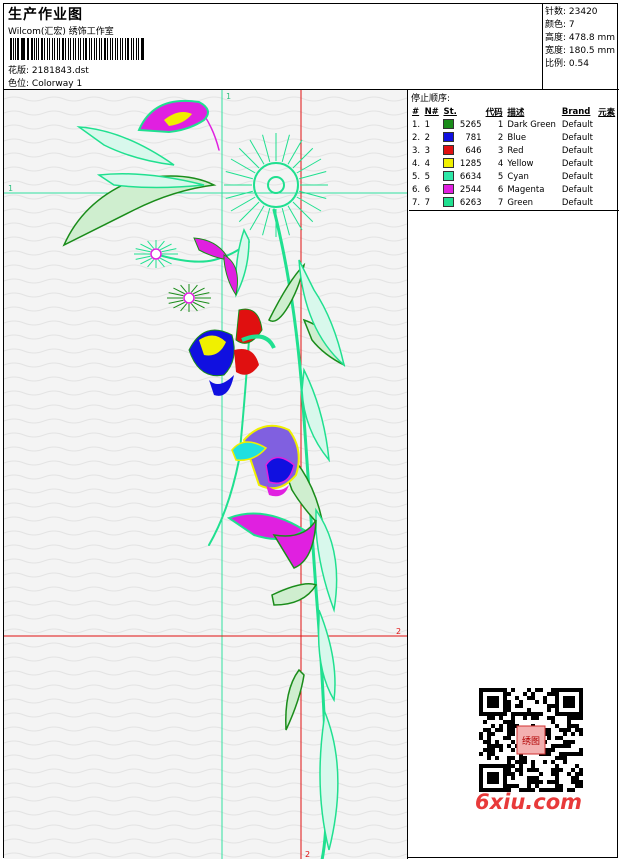 The image size is (620, 861). I want to click on guide-label-h1: 1, so click(10, 188).